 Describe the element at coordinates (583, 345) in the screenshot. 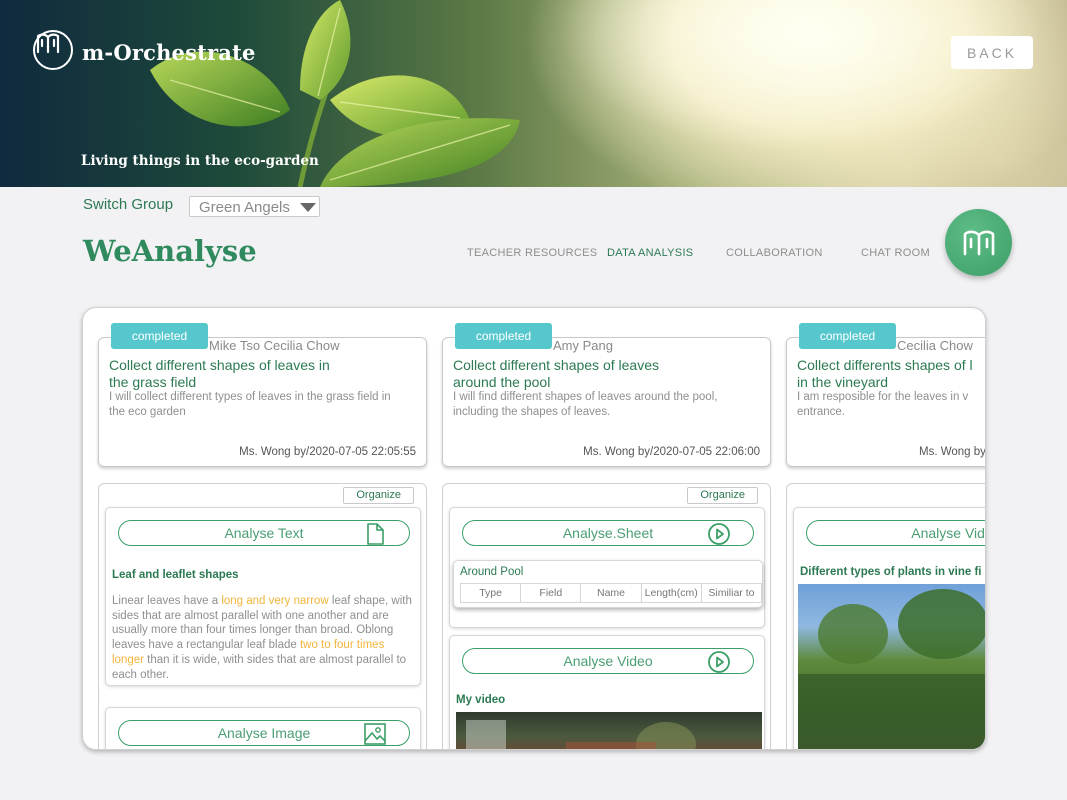

I see `group-members: Amy Pang` at that location.